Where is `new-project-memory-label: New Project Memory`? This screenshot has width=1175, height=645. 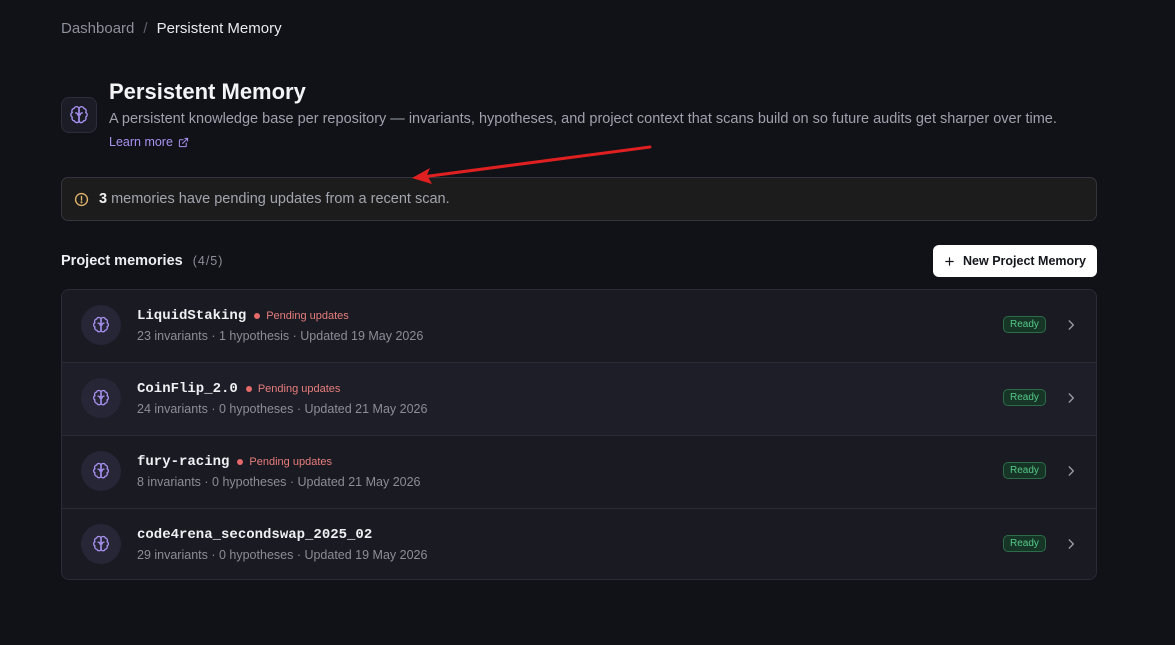 new-project-memory-label: New Project Memory is located at coordinates (1024, 261).